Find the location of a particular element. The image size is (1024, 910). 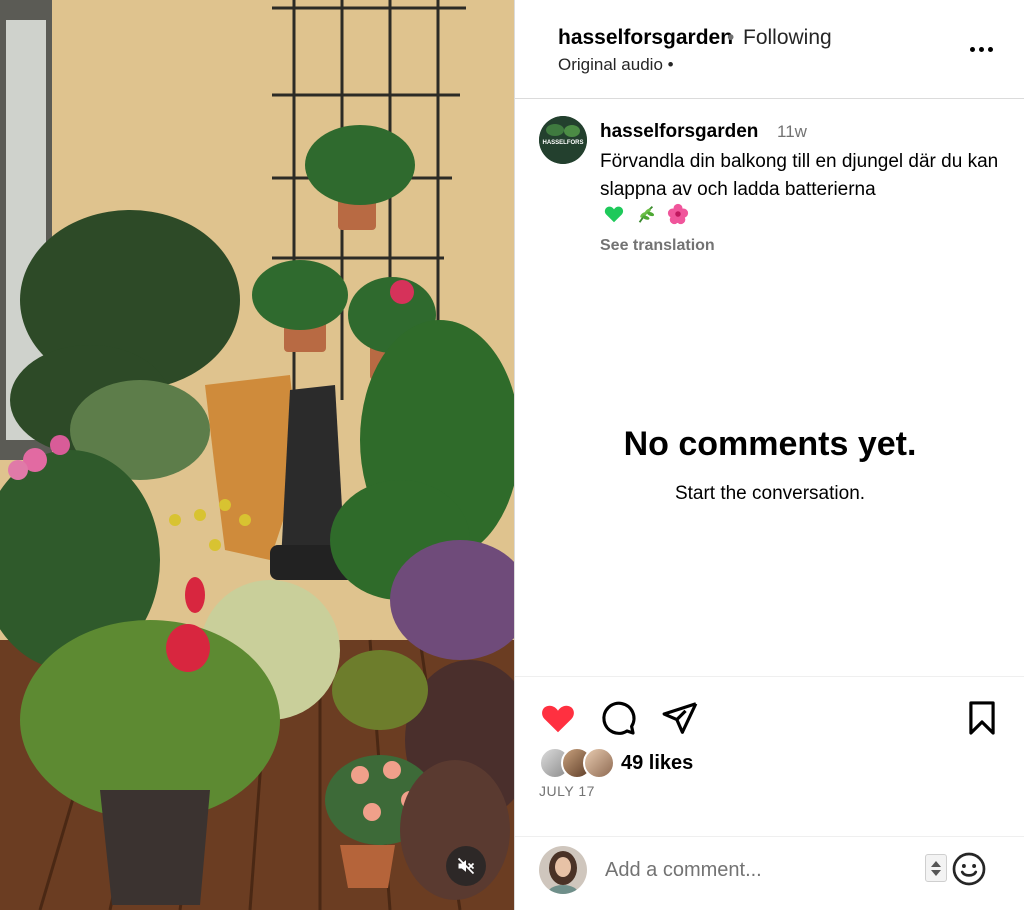

more-options-button is located at coordinates (981, 49).